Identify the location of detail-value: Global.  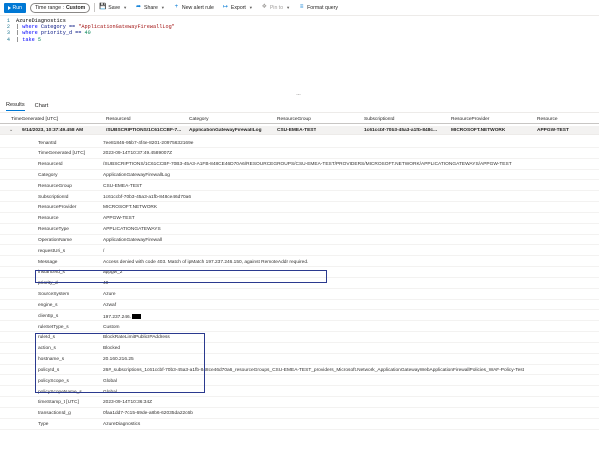
(110, 381).